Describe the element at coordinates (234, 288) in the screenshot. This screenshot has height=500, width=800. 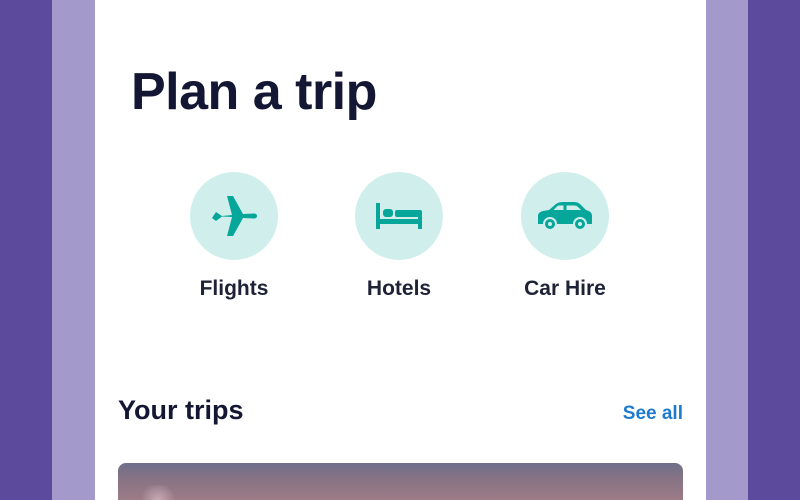
I see `flights-label: Flights` at that location.